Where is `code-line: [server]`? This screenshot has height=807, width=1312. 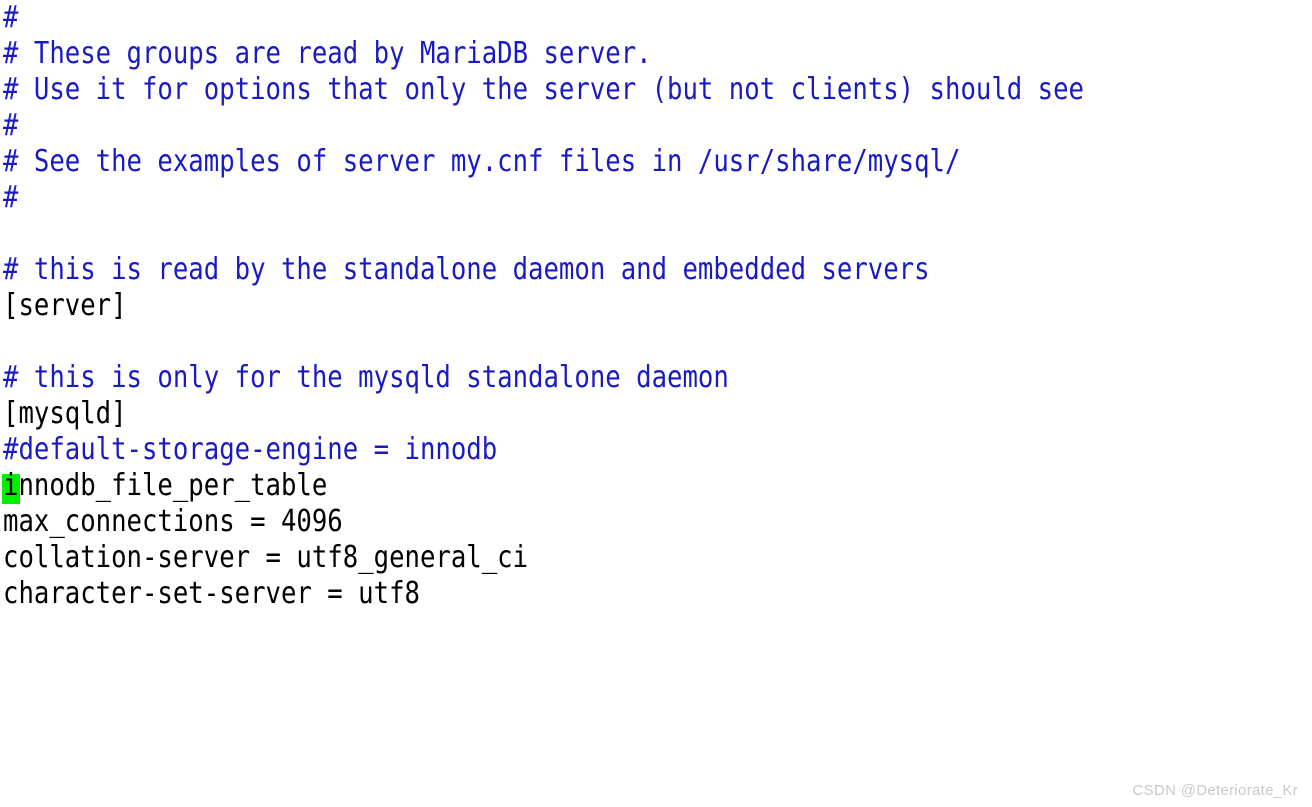
code-line: [server] is located at coordinates (561, 306).